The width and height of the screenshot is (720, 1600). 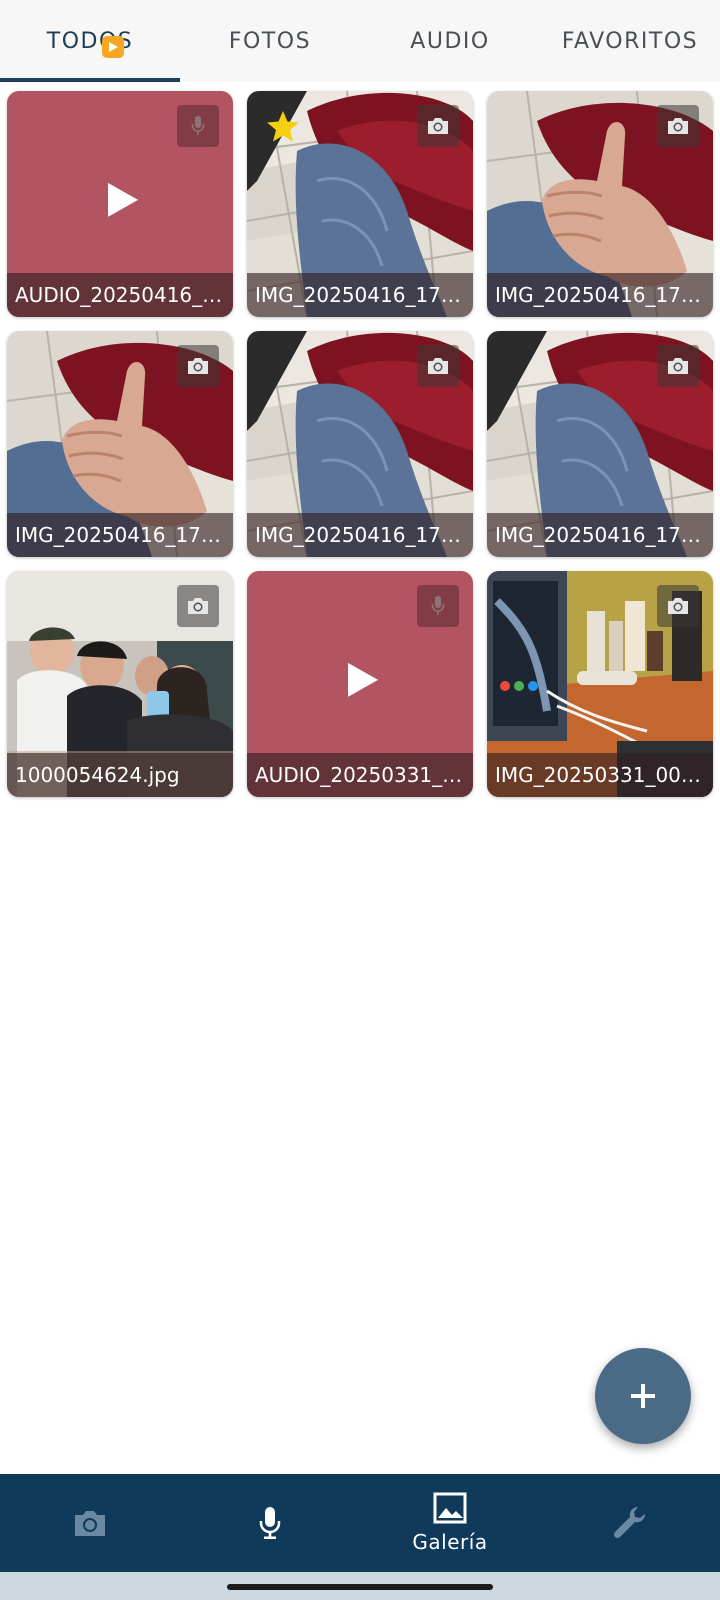 I want to click on nav-gallery: Galería, so click(x=450, y=1523).